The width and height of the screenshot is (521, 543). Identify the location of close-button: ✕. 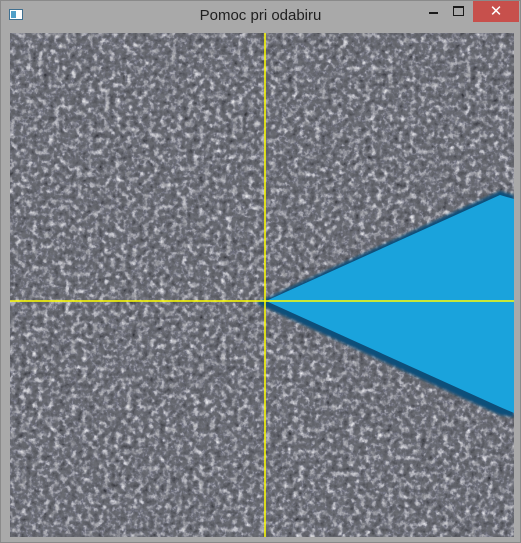
(496, 11).